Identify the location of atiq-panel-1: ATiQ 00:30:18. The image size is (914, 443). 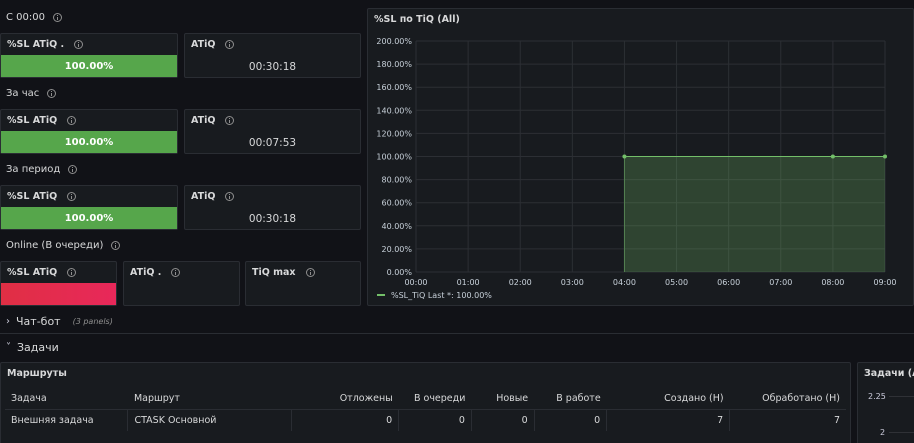
(272, 55).